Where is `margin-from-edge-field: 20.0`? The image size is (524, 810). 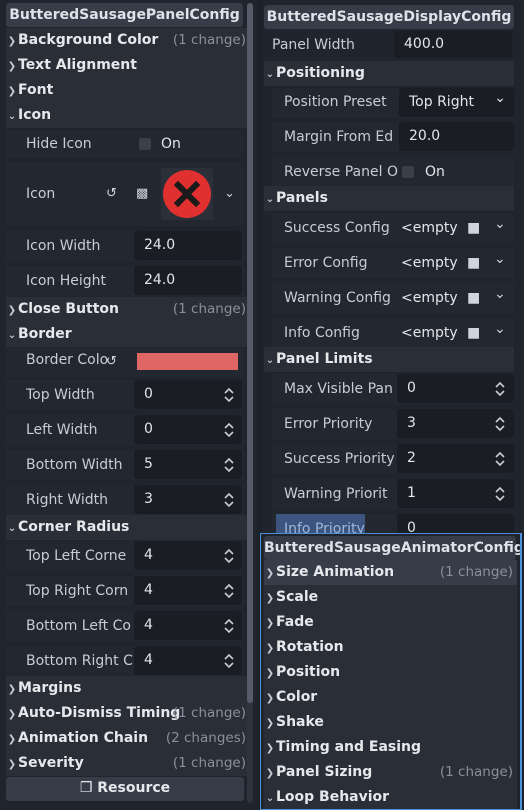 margin-from-edge-field: 20.0 is located at coordinates (456, 136).